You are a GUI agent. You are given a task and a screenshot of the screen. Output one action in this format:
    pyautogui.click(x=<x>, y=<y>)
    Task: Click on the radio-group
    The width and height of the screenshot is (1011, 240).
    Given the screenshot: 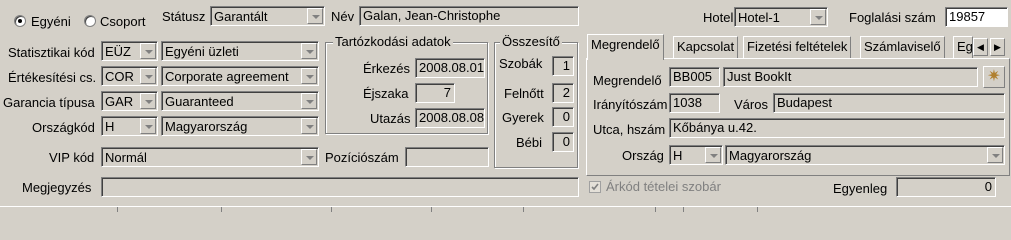 What is the action you would take?
    pyautogui.click(x=90, y=21)
    